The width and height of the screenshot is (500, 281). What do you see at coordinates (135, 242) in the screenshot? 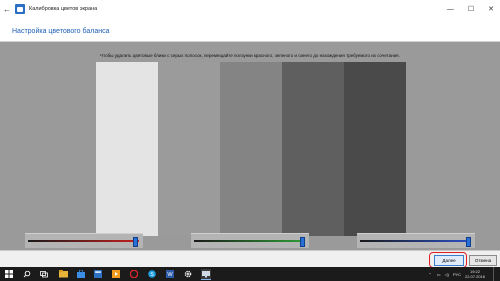
I see `red-slider-thumb` at bounding box center [135, 242].